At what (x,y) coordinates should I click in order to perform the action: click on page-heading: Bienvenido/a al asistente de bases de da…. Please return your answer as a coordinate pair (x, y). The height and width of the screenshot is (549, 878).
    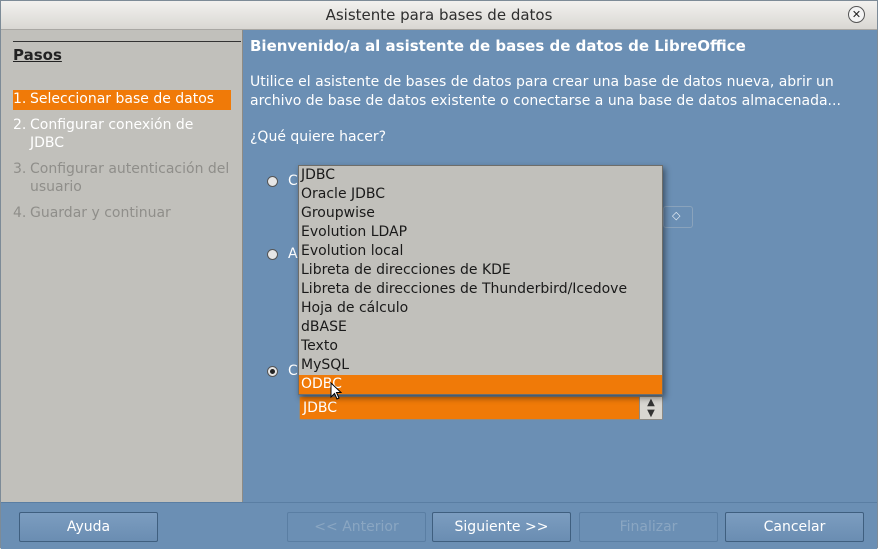
    Looking at the image, I should click on (498, 46).